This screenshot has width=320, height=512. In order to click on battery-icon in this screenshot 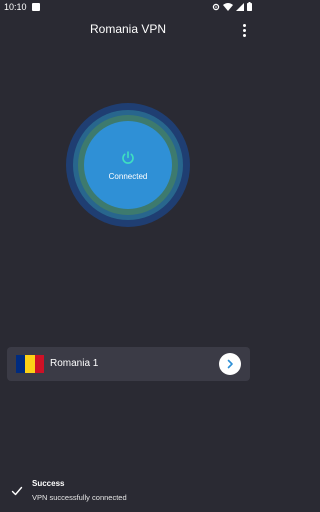, I will do `click(249, 7)`.